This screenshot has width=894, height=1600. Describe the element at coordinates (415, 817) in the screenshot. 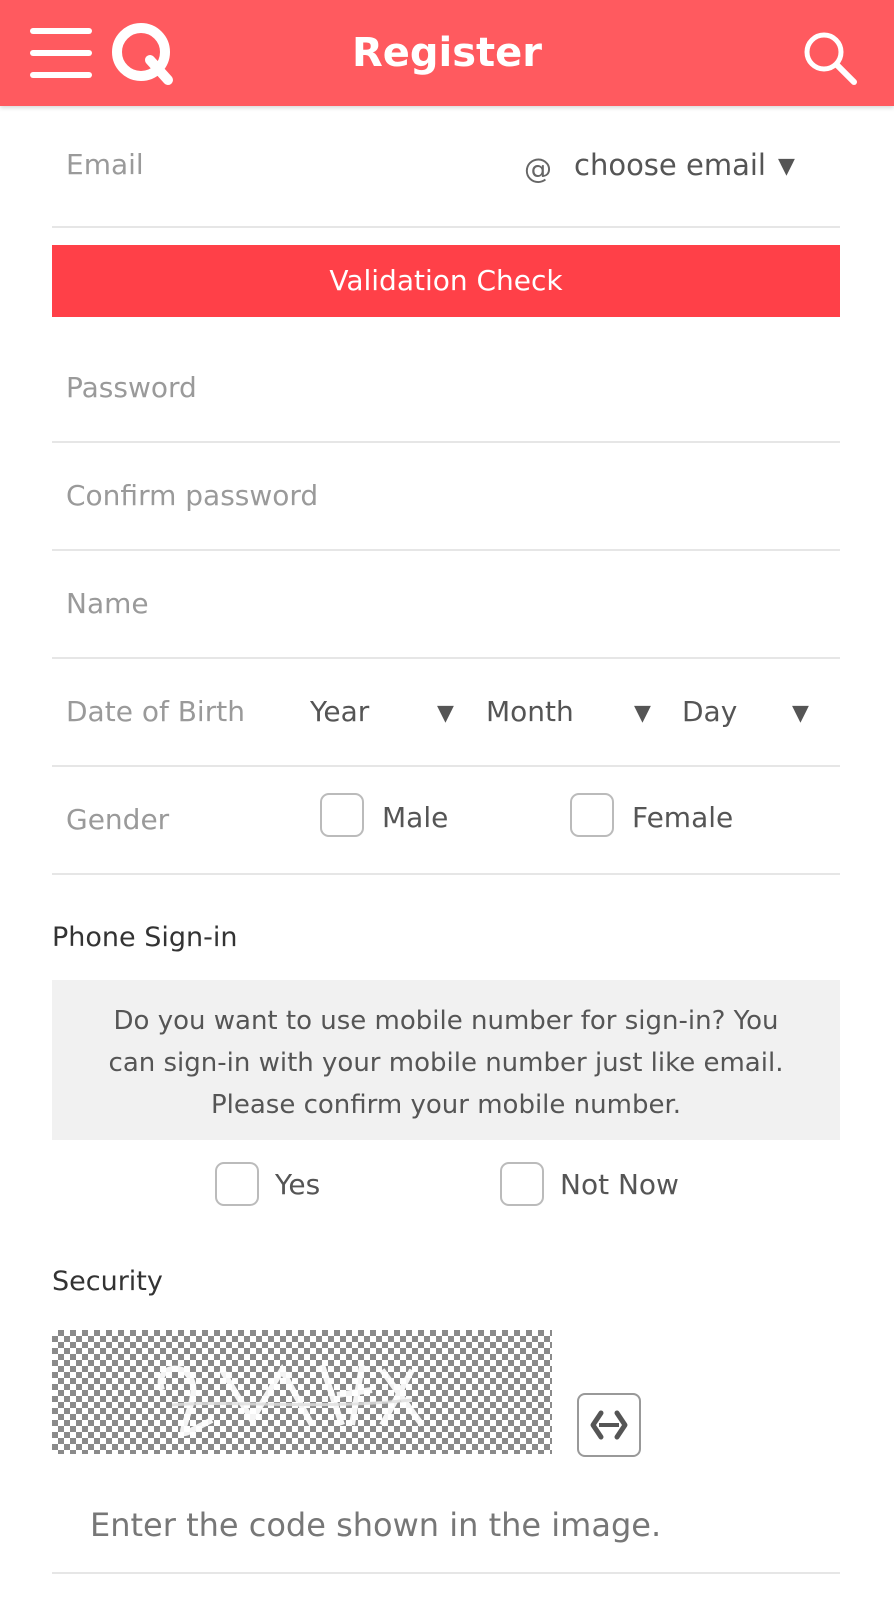

I see `male-label: Male` at that location.